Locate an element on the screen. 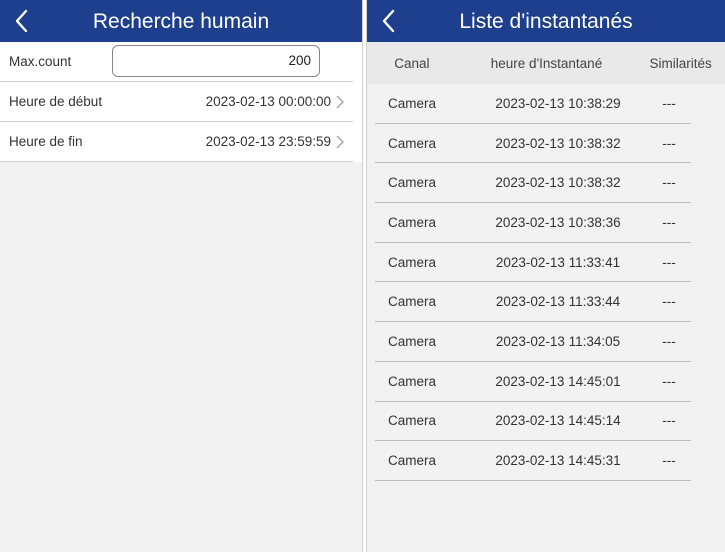 Image resolution: width=725 pixels, height=552 pixels. table-row: Camera 2023-02-13 11:33:41 --- is located at coordinates (533, 262).